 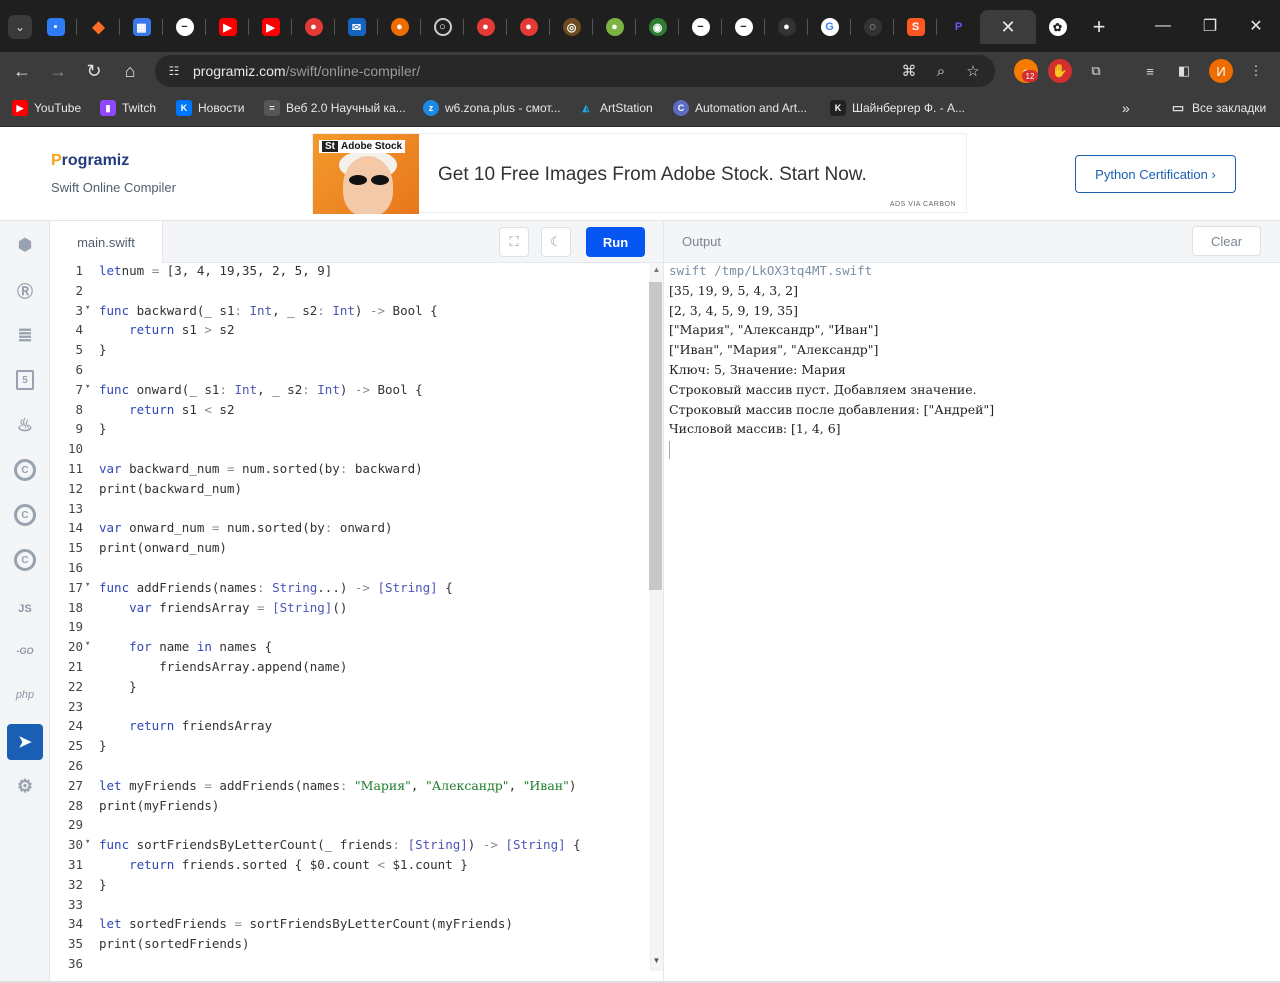 I want to click on code-line: 6, so click(x=350, y=372).